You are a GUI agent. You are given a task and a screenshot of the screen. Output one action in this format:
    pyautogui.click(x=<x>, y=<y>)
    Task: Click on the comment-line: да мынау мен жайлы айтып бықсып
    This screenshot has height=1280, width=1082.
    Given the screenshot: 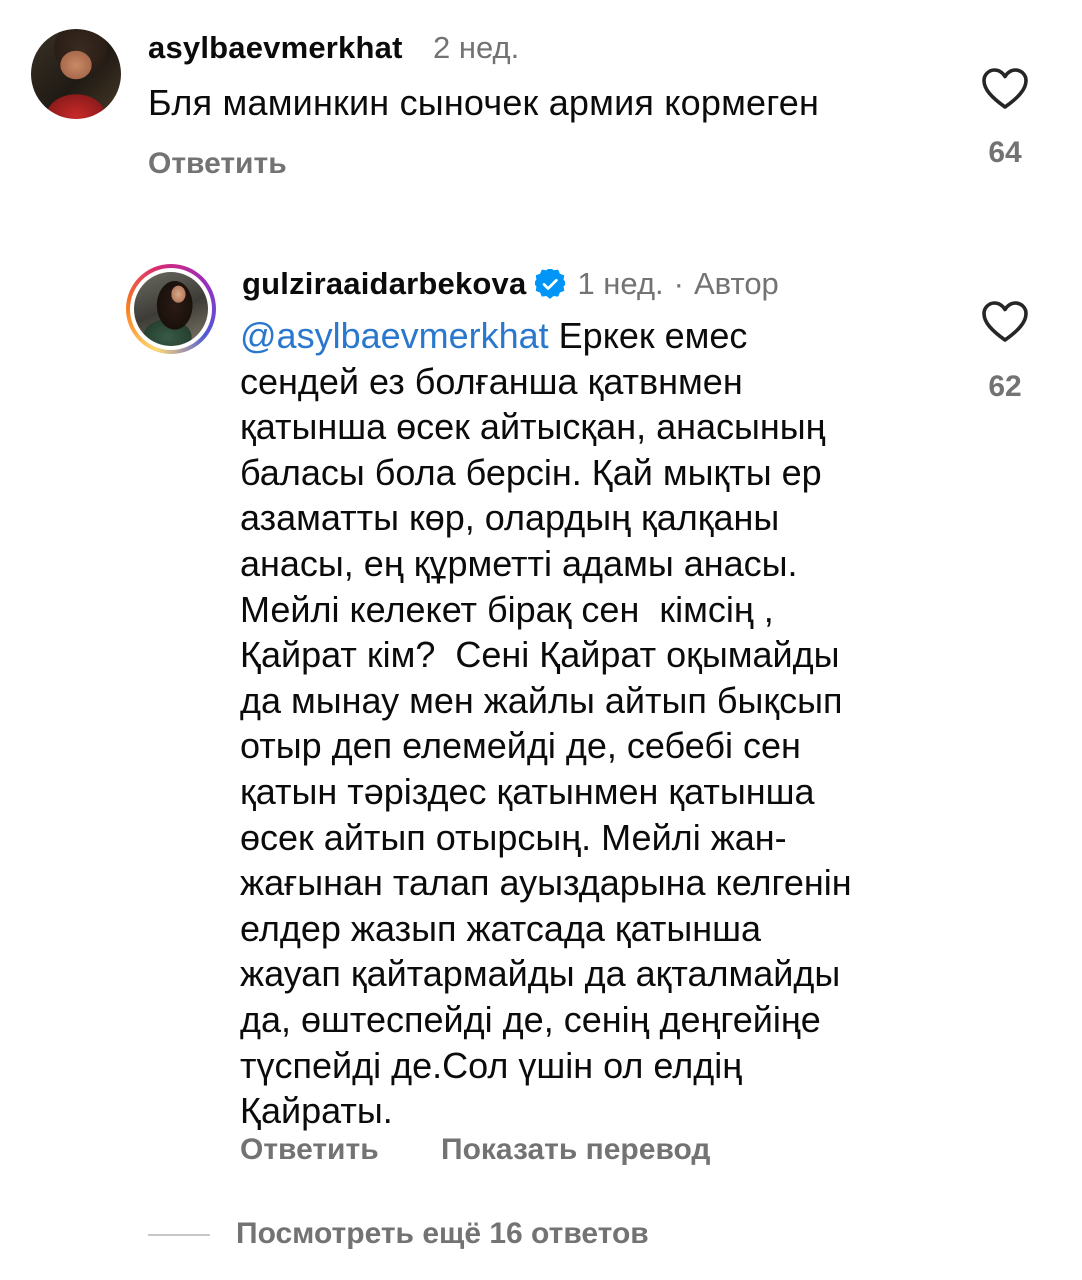 What is the action you would take?
    pyautogui.click(x=541, y=700)
    